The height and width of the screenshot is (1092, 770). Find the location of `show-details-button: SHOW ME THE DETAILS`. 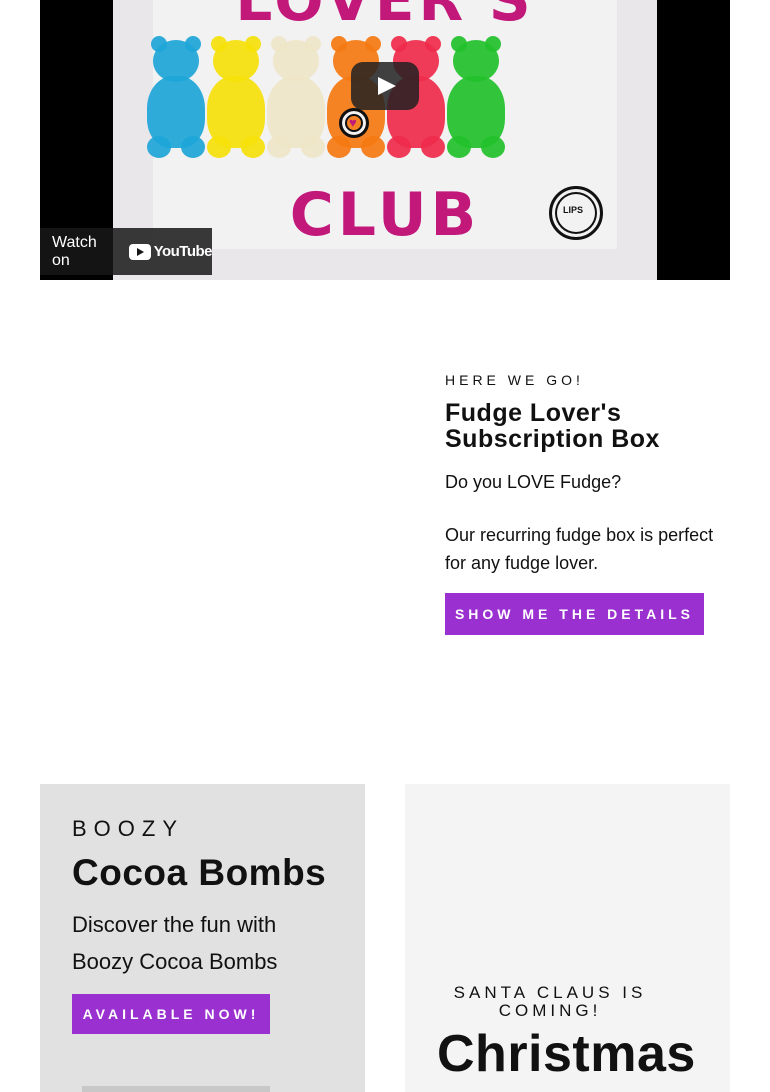

show-details-button: SHOW ME THE DETAILS is located at coordinates (574, 614).